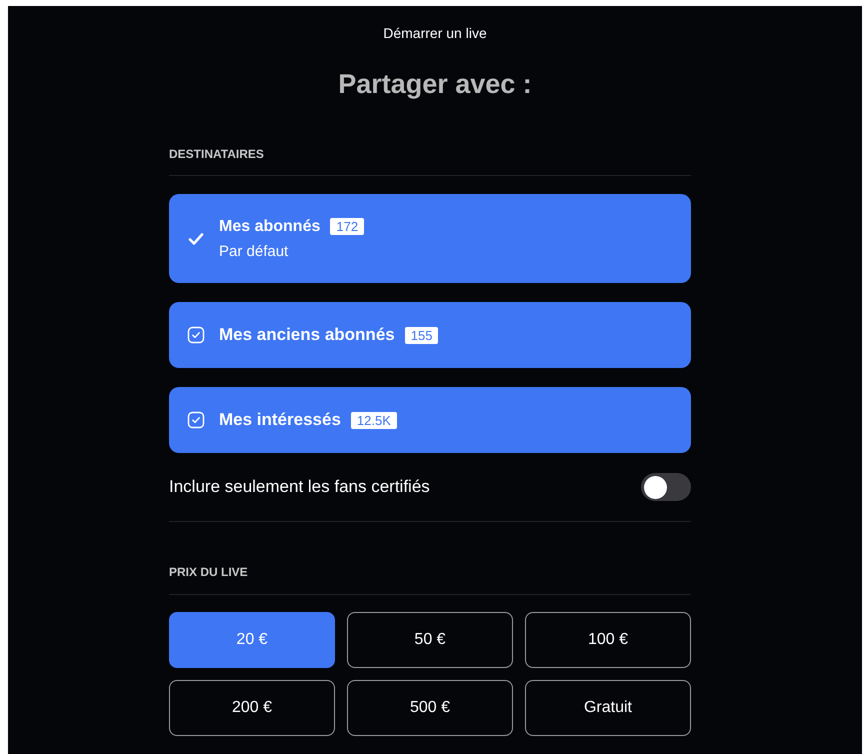  I want to click on count-badge: 12.5K, so click(373, 420).